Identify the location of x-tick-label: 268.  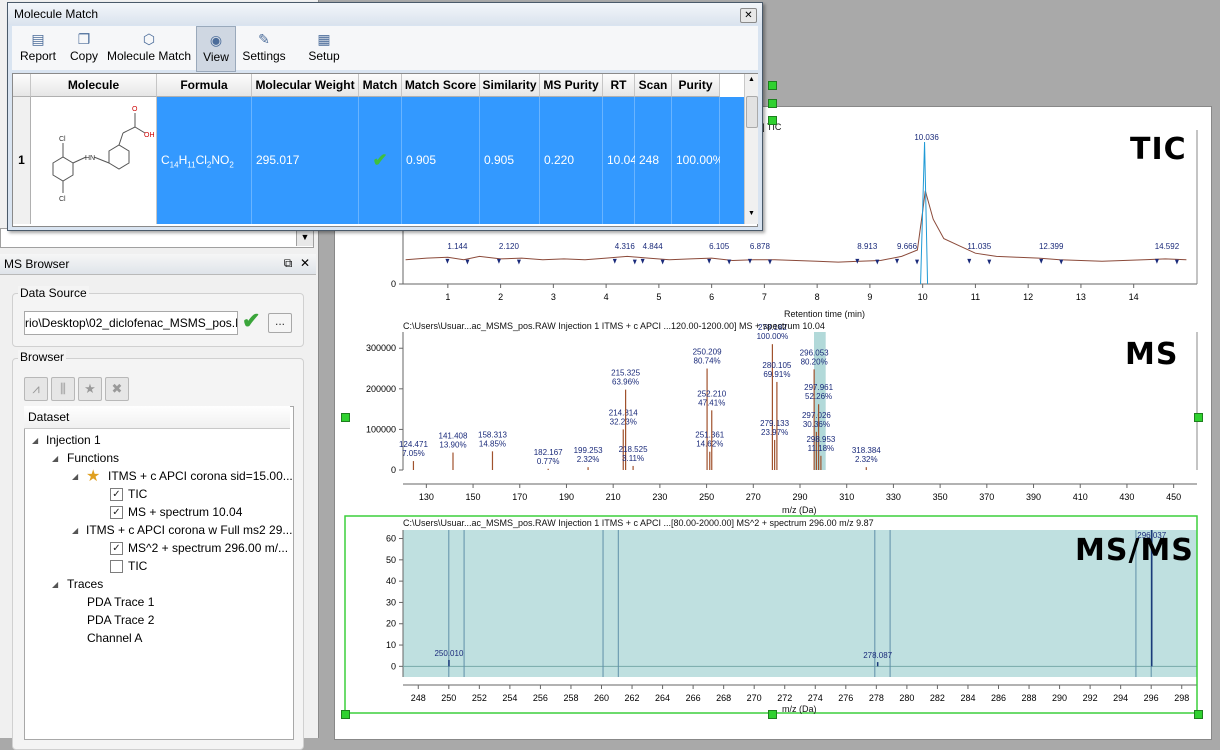
(723, 698).